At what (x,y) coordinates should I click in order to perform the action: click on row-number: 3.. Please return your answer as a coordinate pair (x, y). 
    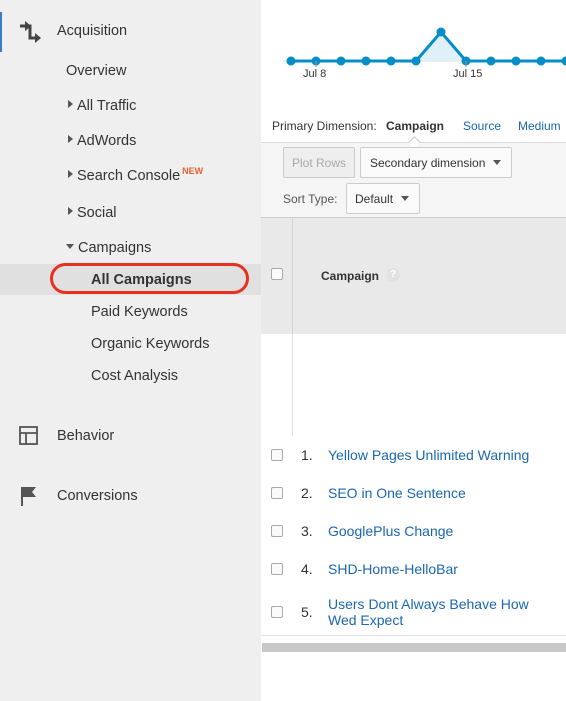
    Looking at the image, I should click on (307, 531).